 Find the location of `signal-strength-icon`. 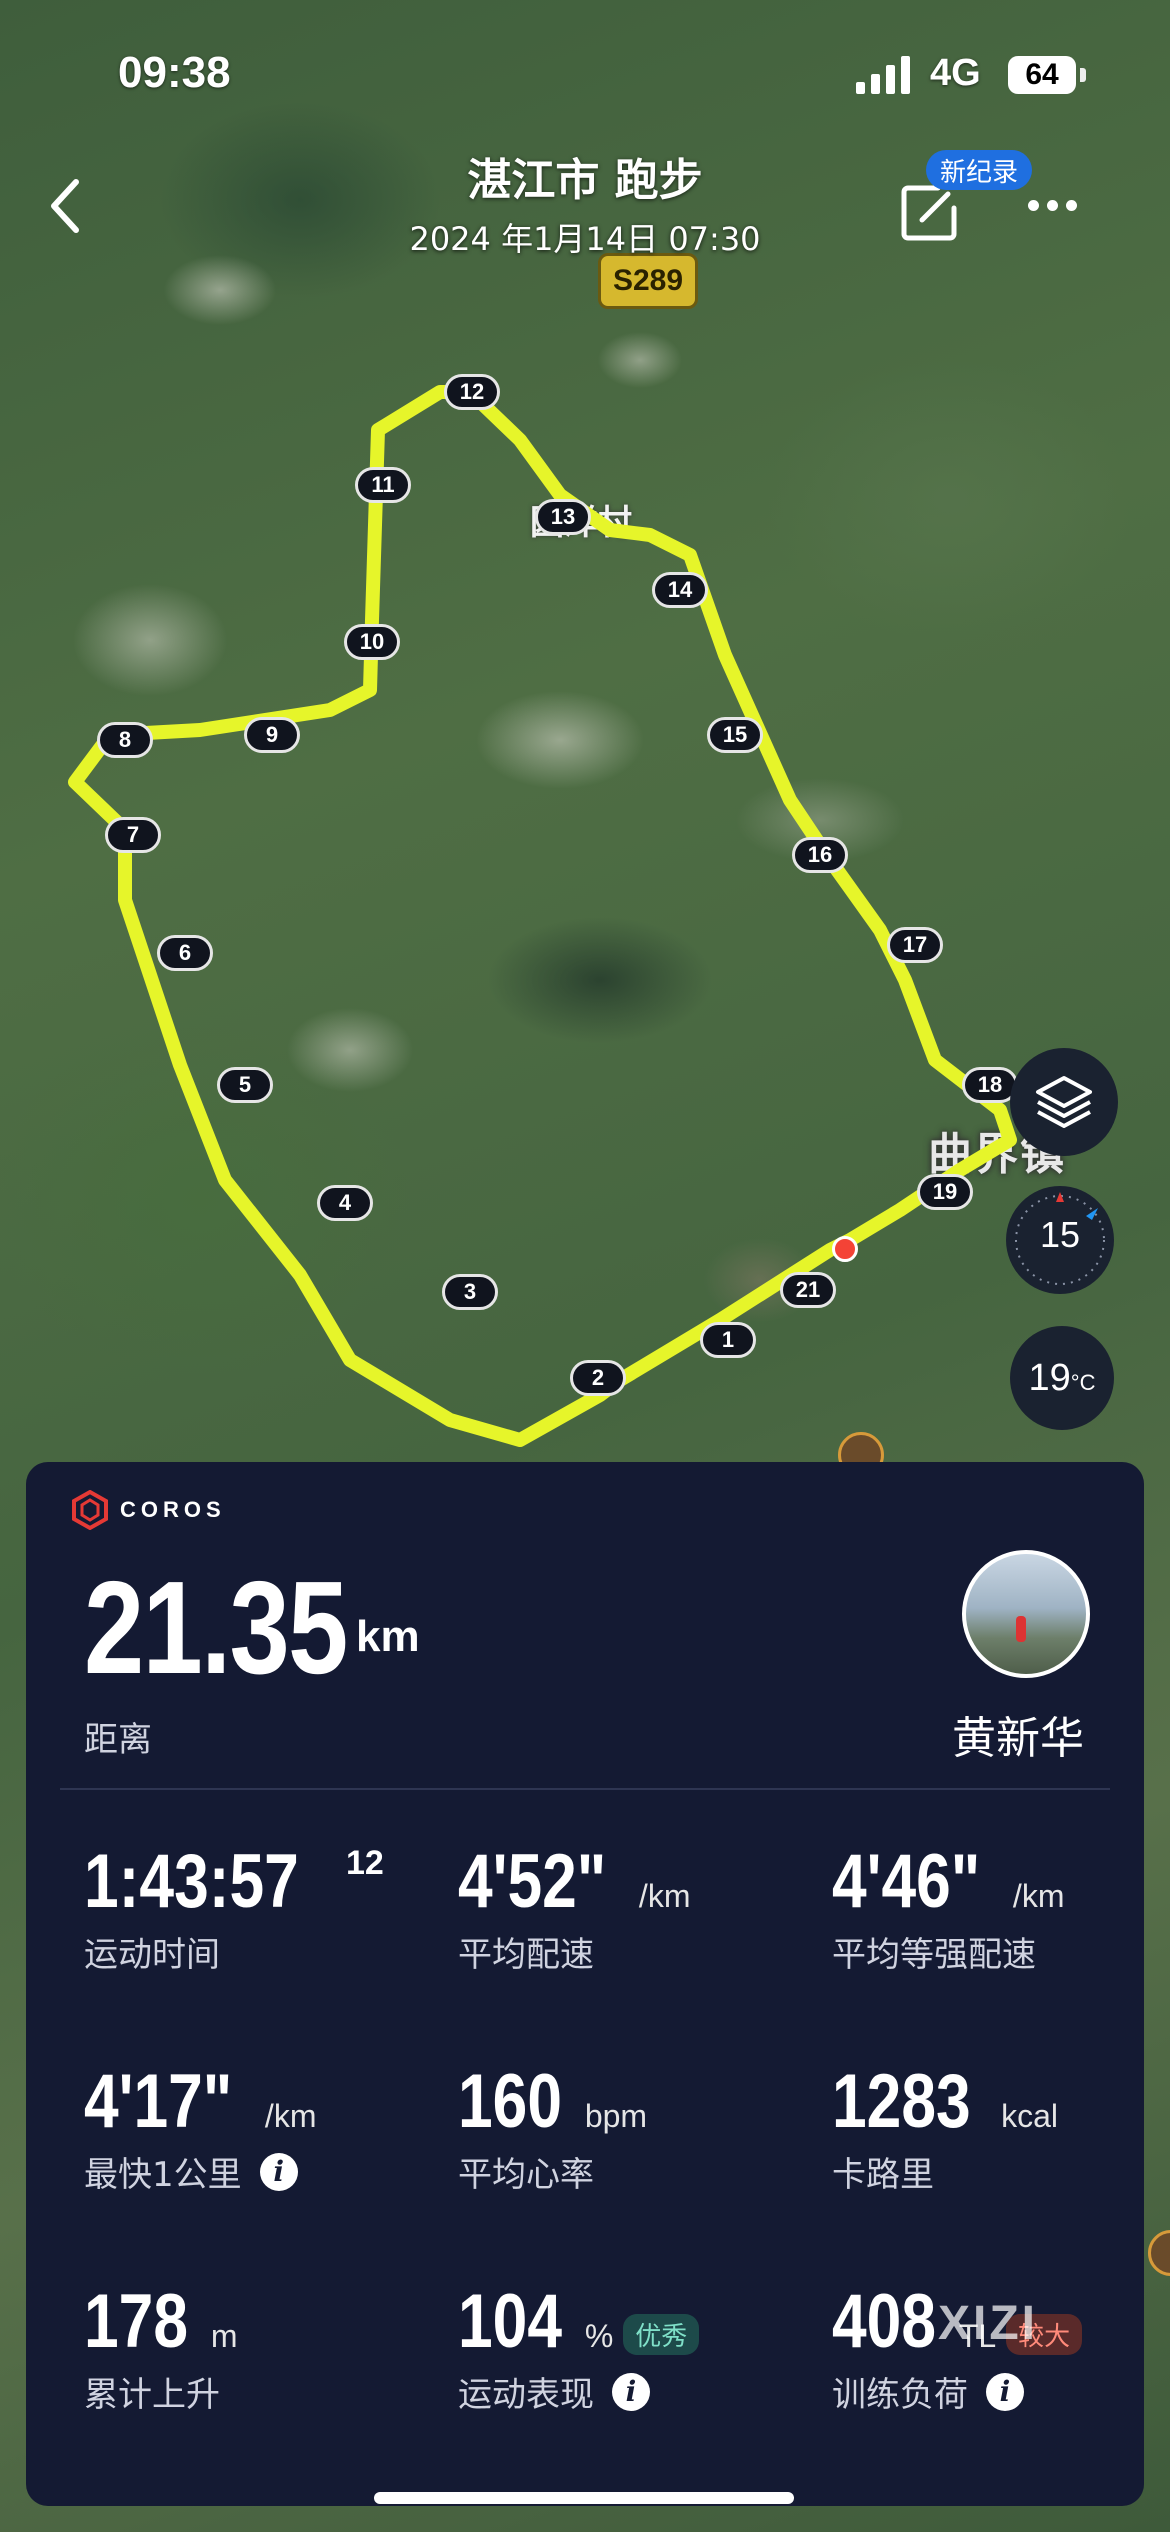

signal-strength-icon is located at coordinates (883, 75).